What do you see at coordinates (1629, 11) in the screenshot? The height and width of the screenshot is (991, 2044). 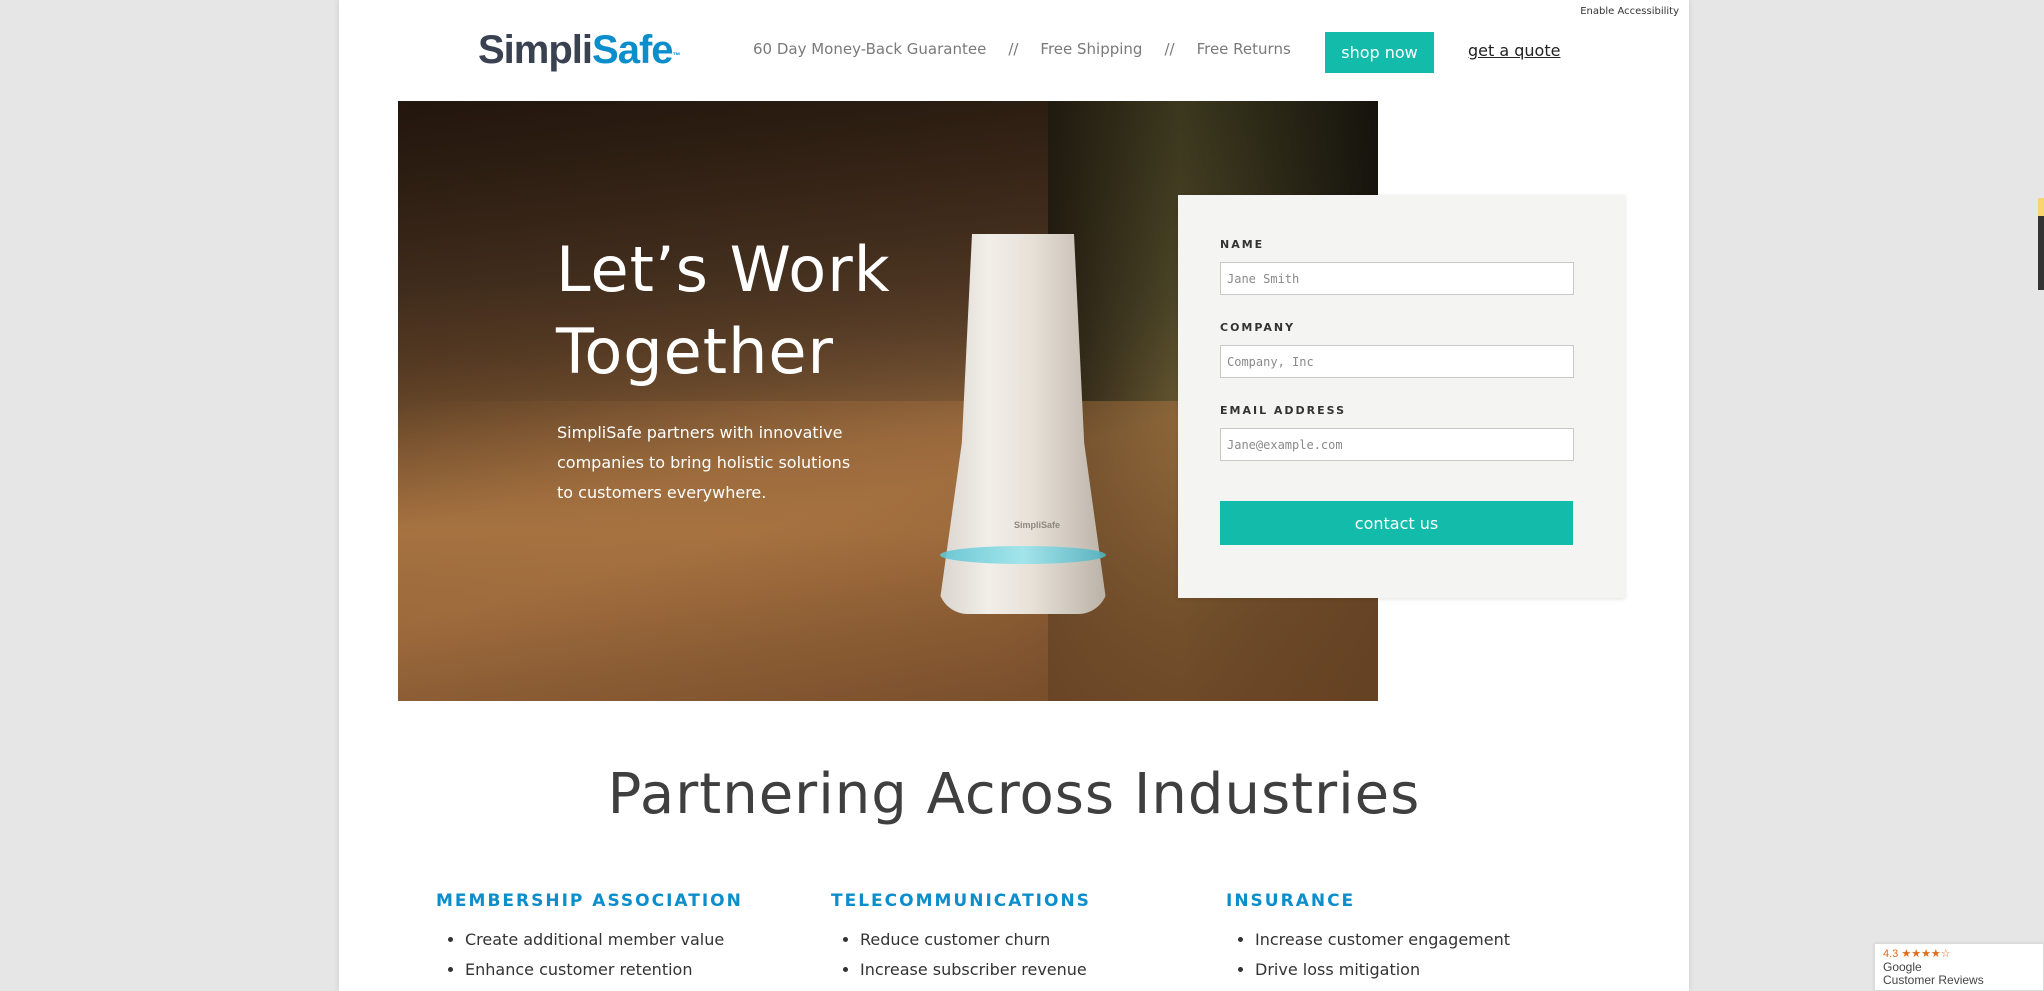 I see `enable-accessibility-link: Enable Accessibility` at bounding box center [1629, 11].